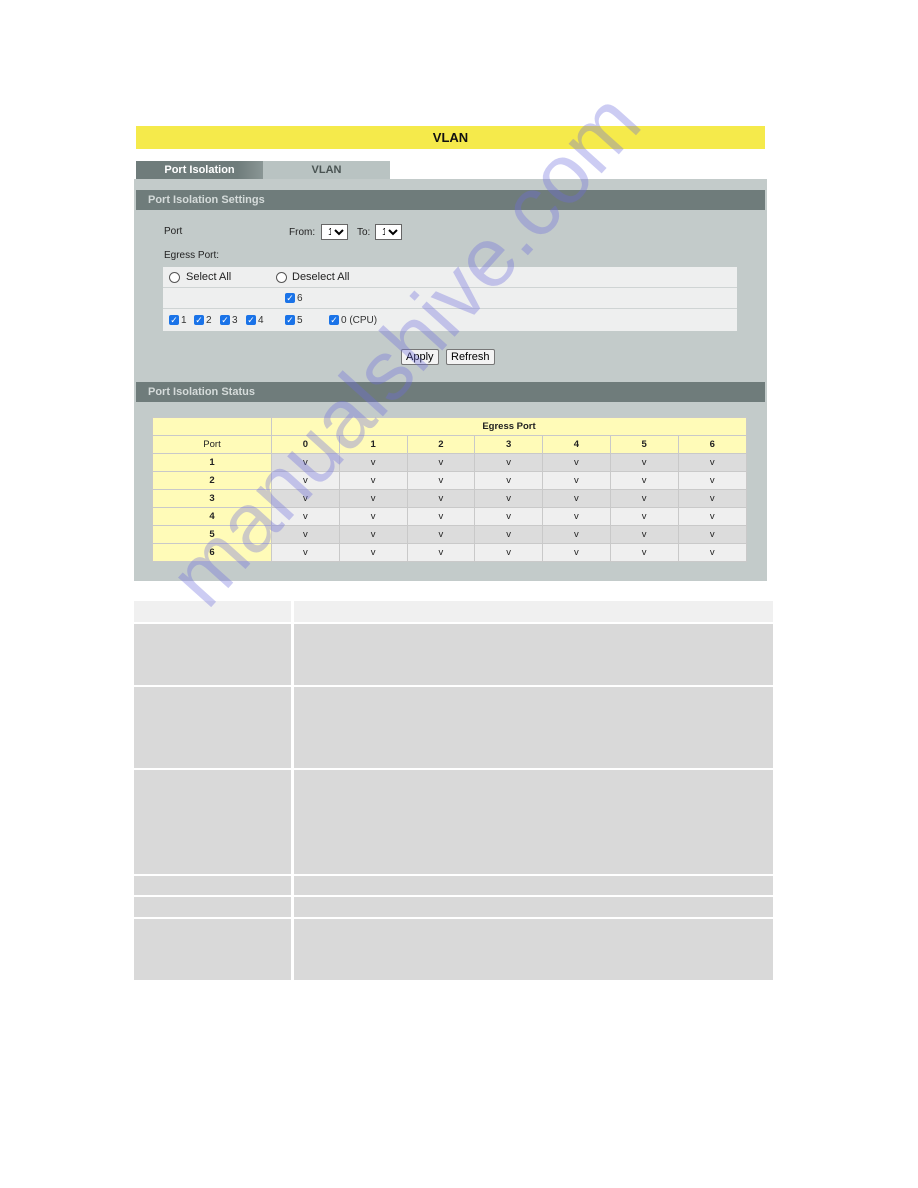 The width and height of the screenshot is (918, 1188). I want to click on egress-port-1-checkbox: ✓, so click(174, 320).